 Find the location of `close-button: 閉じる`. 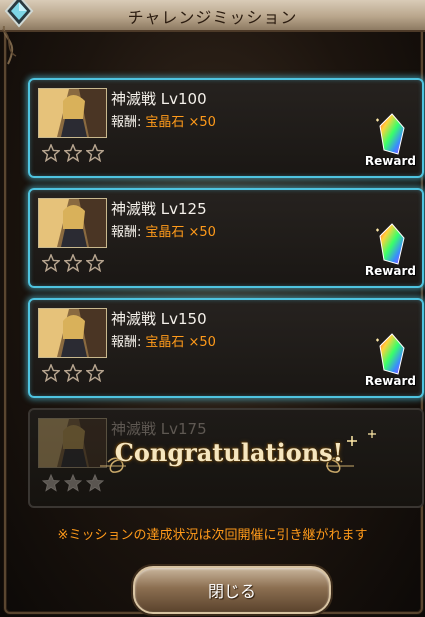

close-button: 閉じる is located at coordinates (232, 590).